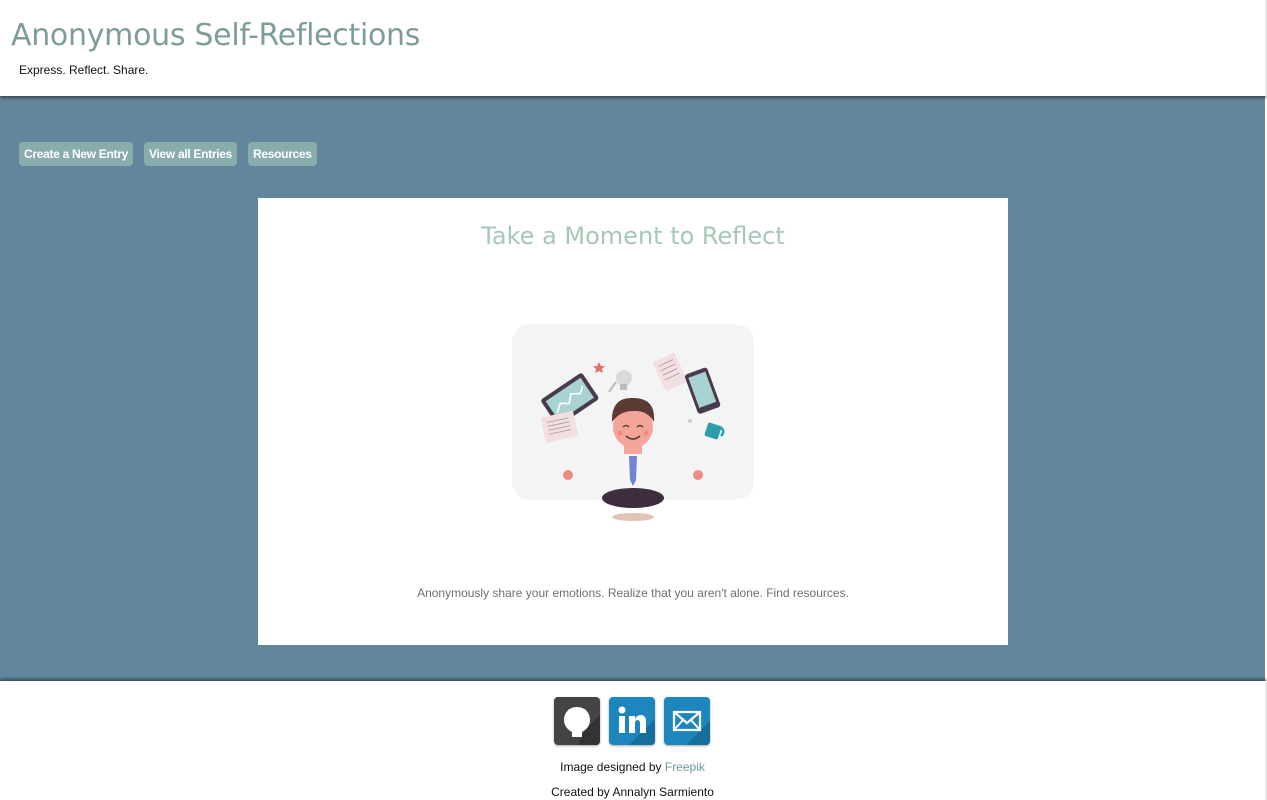 This screenshot has width=1267, height=800. What do you see at coordinates (84, 70) in the screenshot?
I see `site-tagline: Express. Reflect. Share.` at bounding box center [84, 70].